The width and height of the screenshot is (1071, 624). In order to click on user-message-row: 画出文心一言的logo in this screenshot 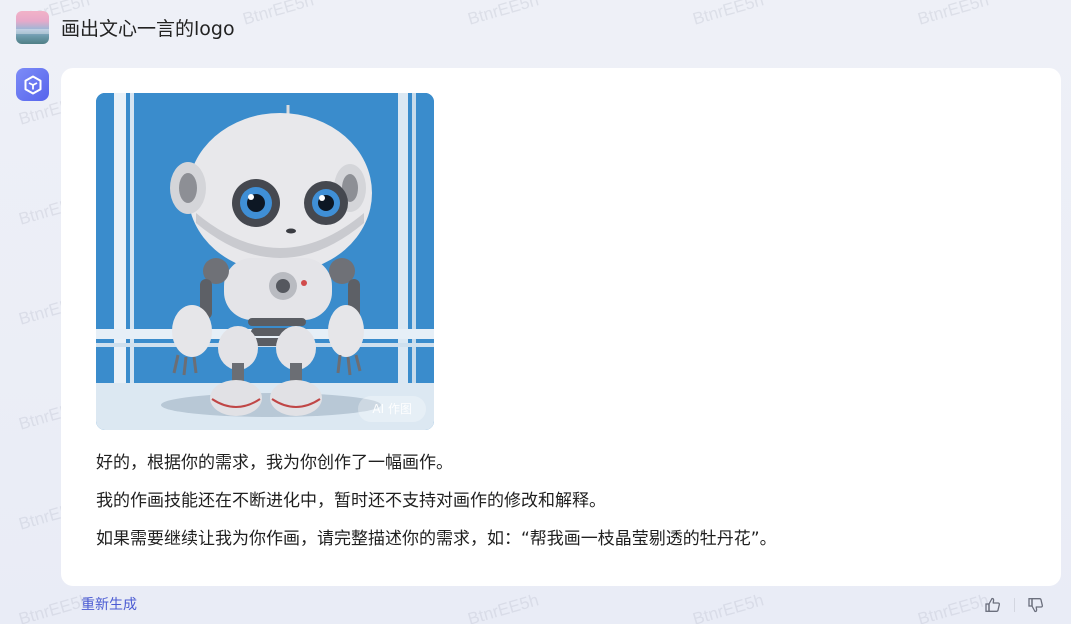, I will do `click(125, 27)`.